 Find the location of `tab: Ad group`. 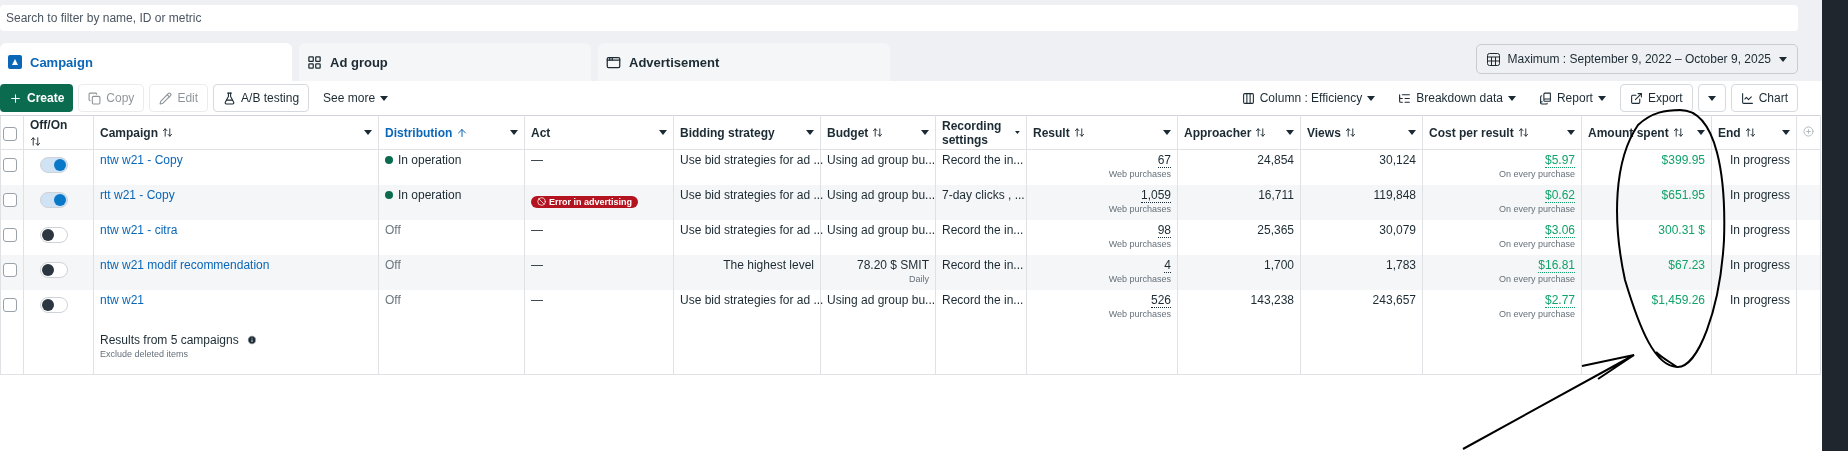

tab: Ad group is located at coordinates (445, 62).